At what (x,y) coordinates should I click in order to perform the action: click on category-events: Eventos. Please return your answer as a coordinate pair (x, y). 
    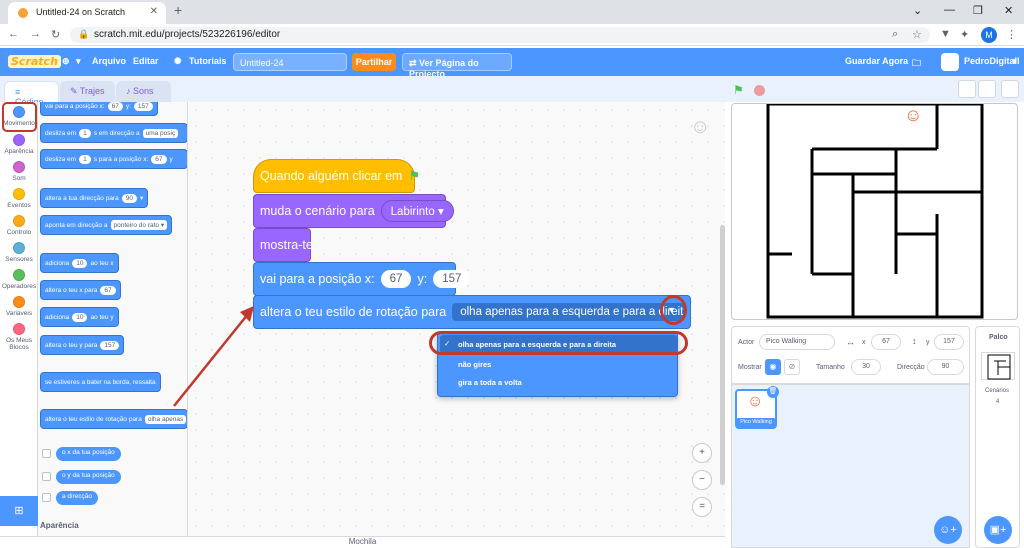
    Looking at the image, I should click on (19, 198).